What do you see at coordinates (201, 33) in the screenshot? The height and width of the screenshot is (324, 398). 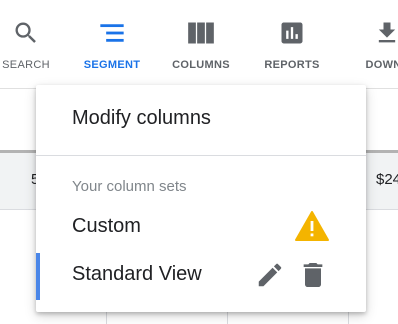 I see `columns-icon` at bounding box center [201, 33].